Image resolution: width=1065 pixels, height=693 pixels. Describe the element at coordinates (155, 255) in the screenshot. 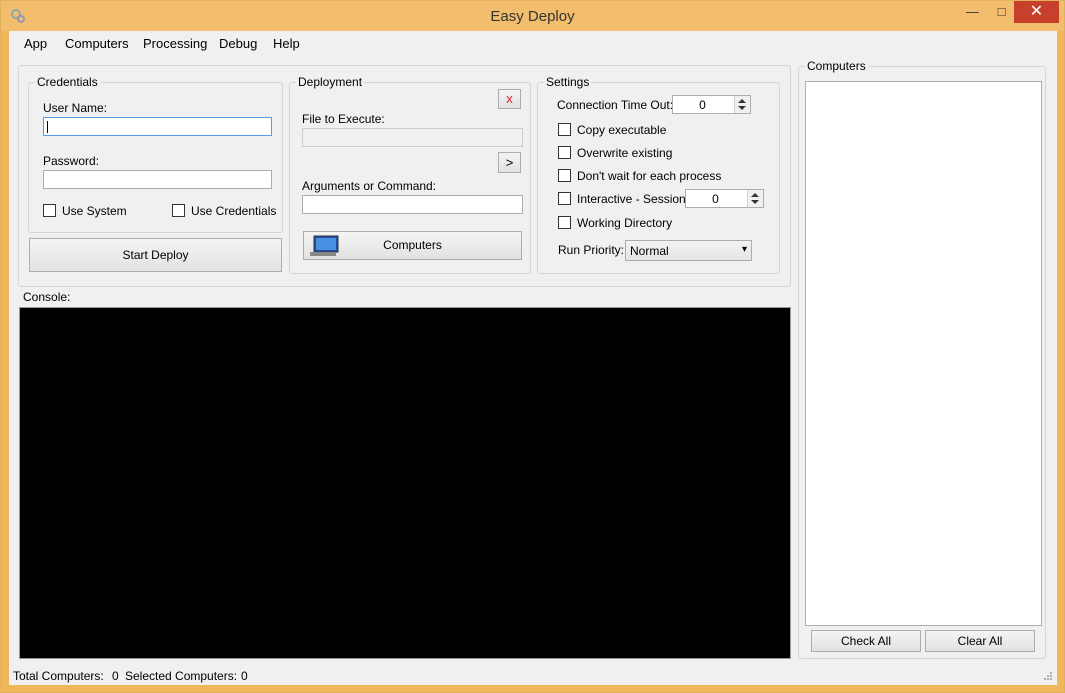

I see `start-deploy-button: Start Deploy` at that location.